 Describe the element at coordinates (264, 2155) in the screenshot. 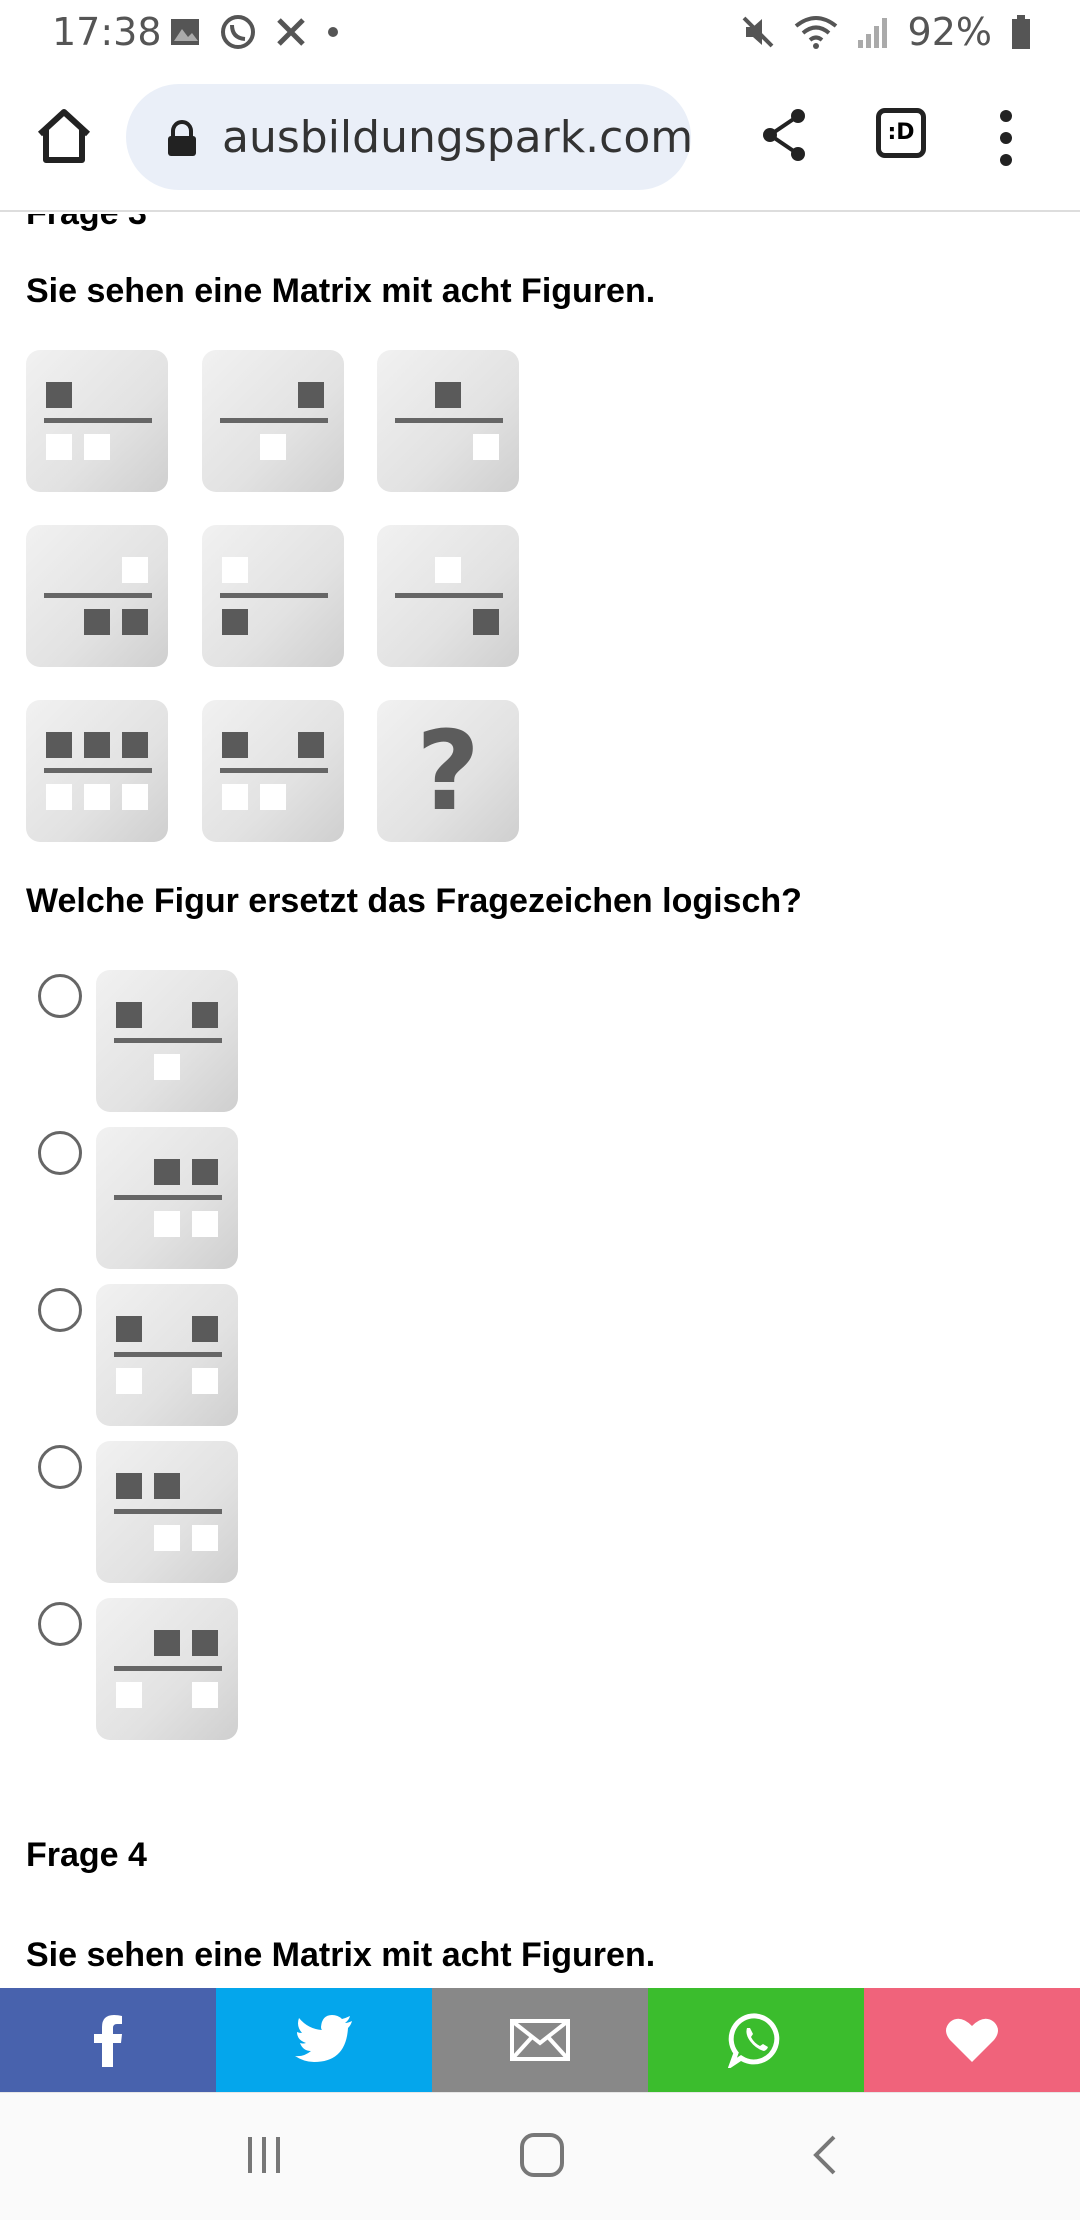

I see `recent-apps-icon` at that location.